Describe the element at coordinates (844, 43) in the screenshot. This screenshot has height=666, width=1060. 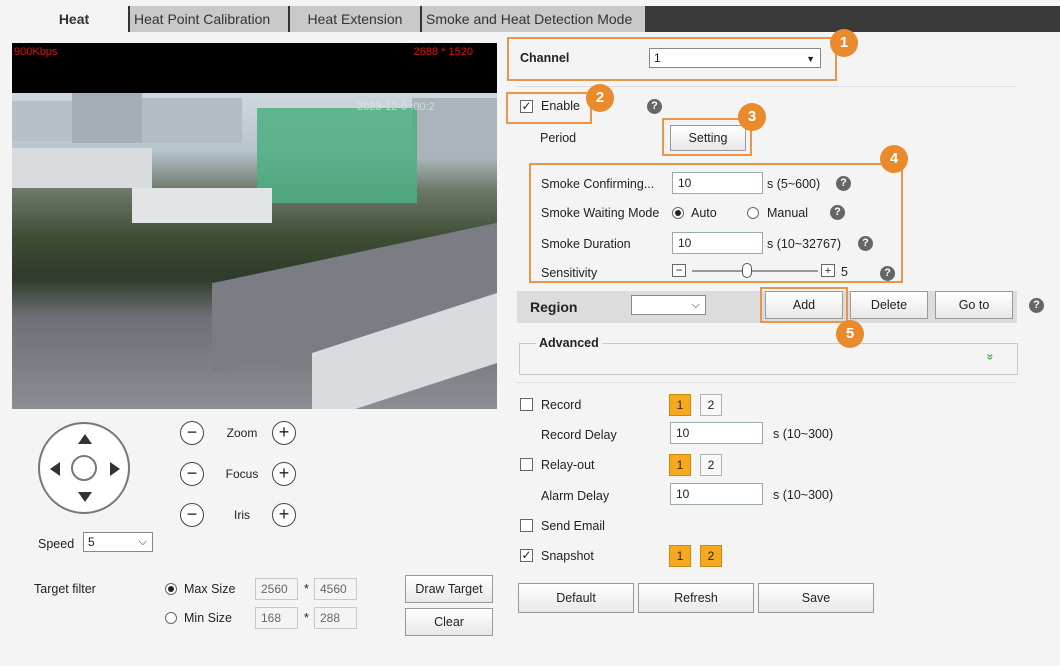
I see `annotation-badge-1: 1` at that location.